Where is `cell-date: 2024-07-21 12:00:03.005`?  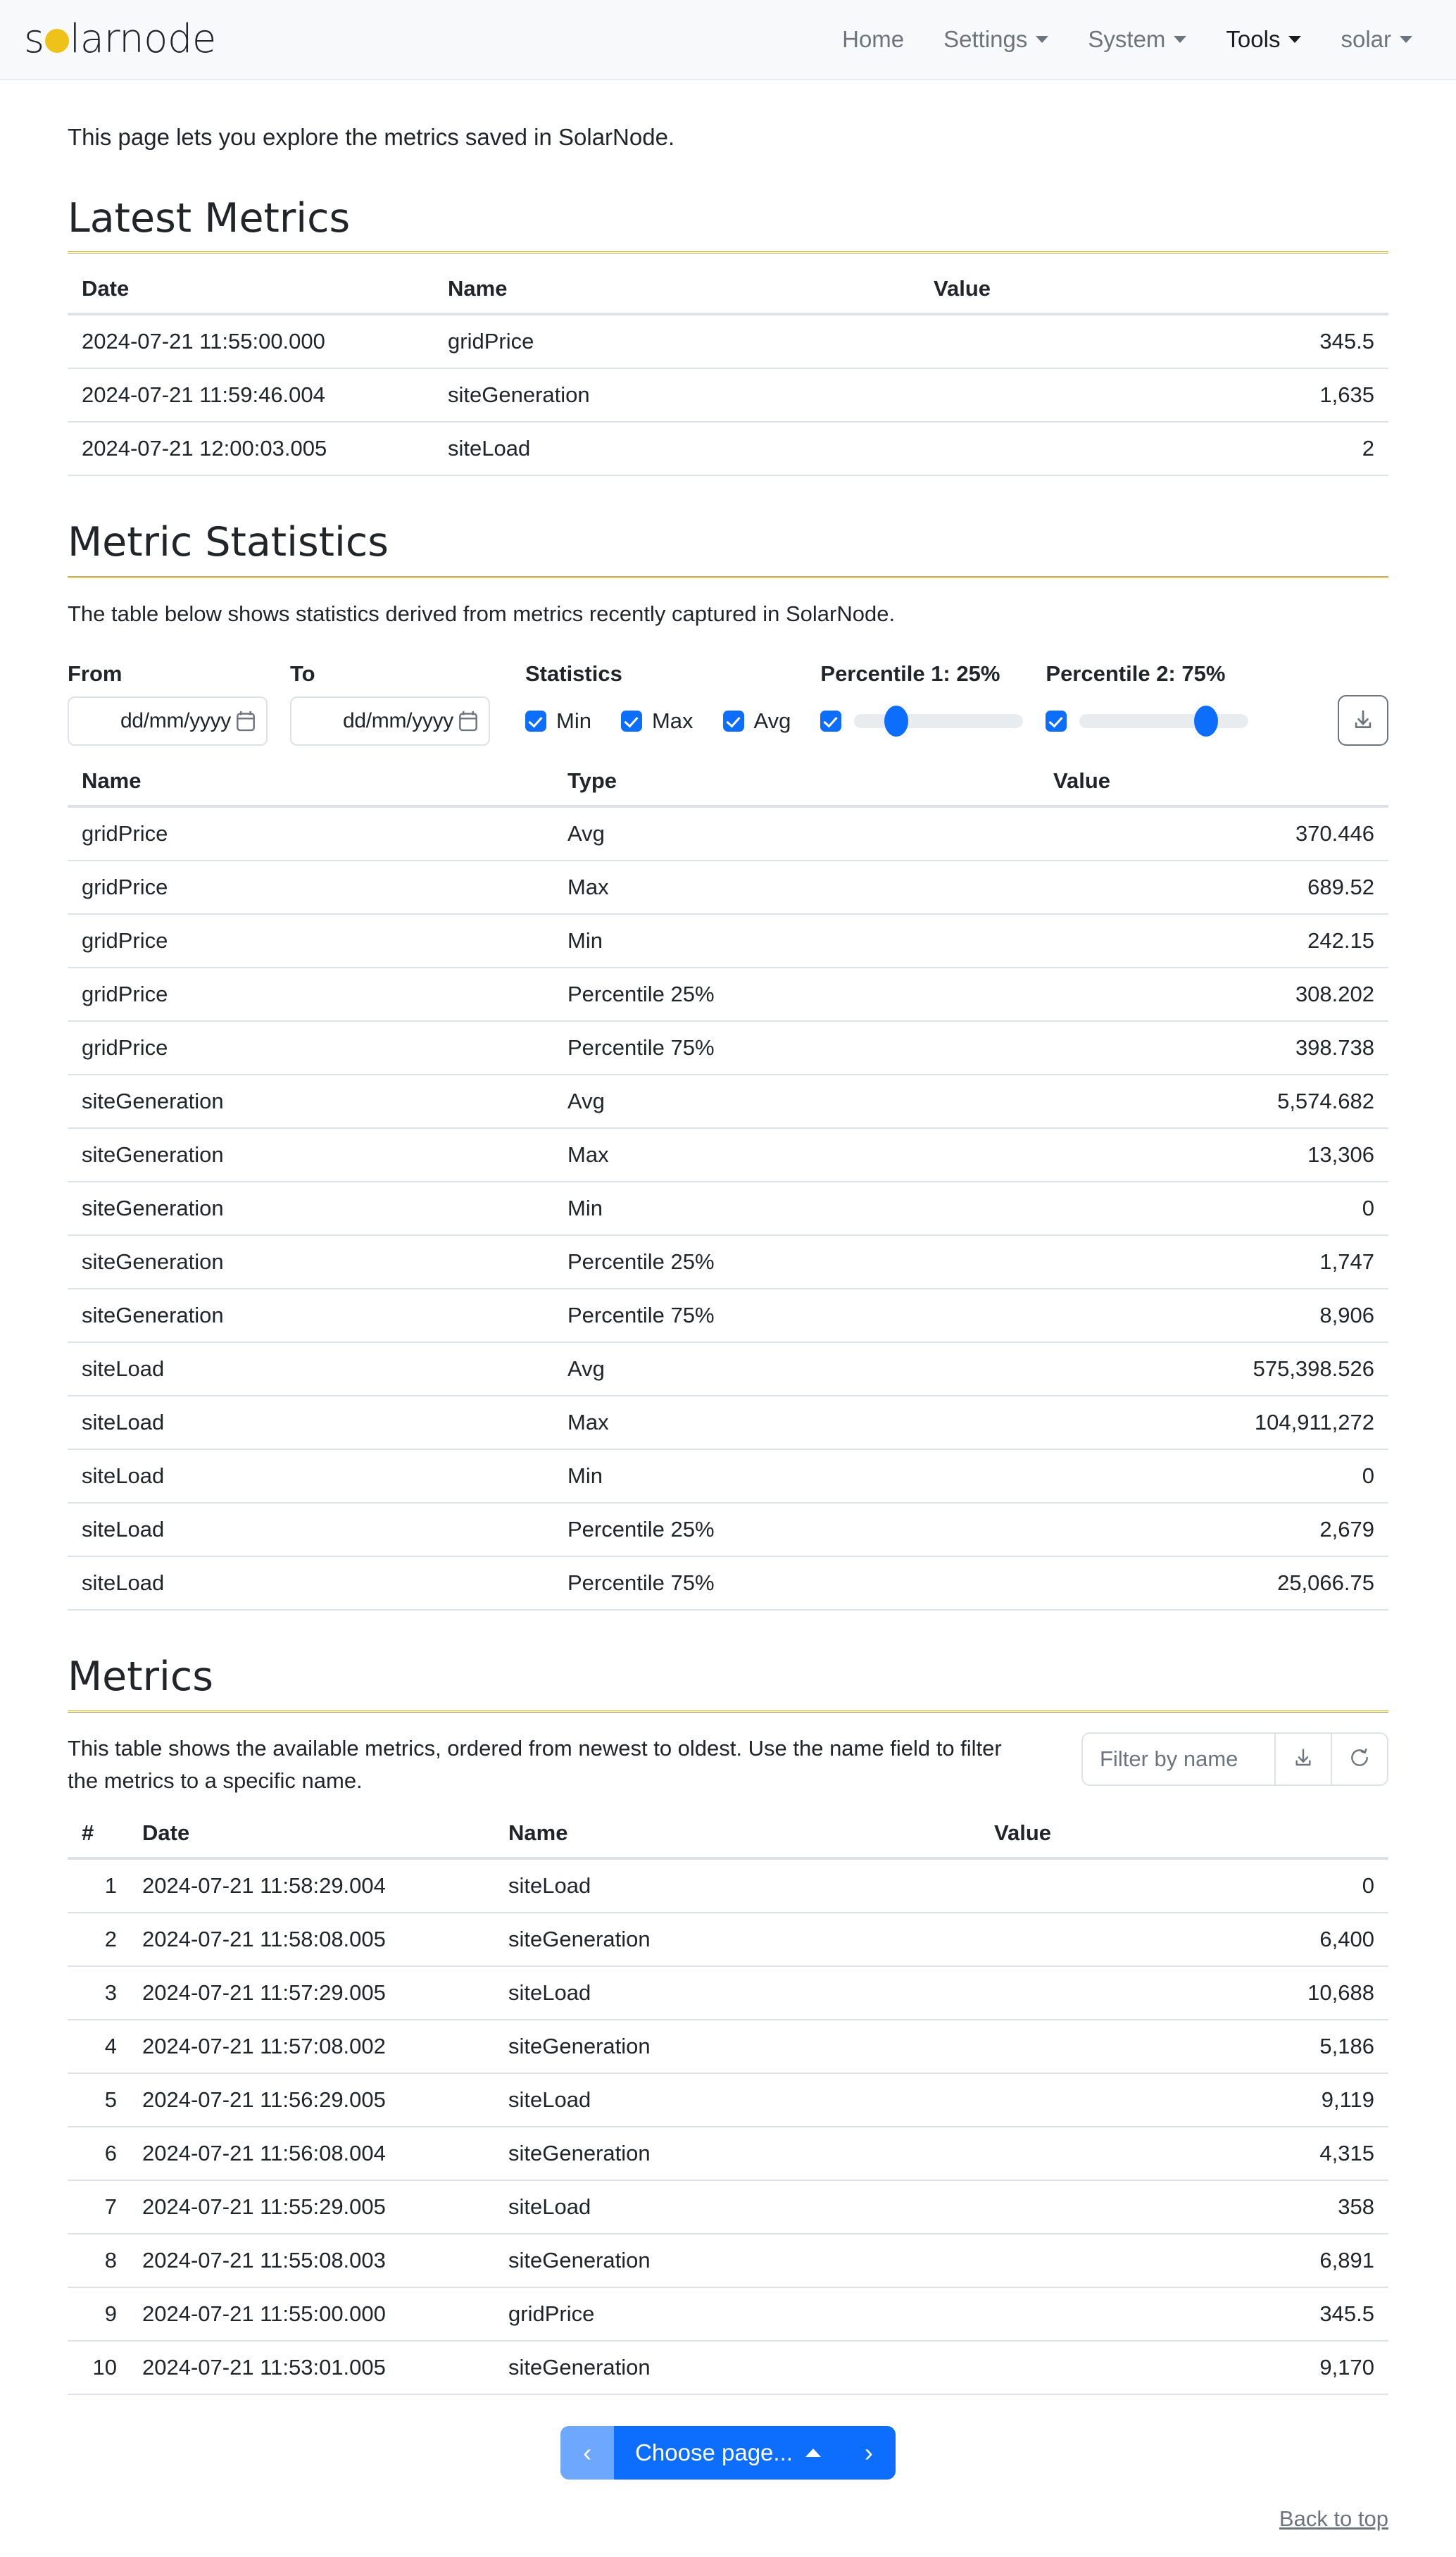
cell-date: 2024-07-21 12:00:03.005 is located at coordinates (251, 449).